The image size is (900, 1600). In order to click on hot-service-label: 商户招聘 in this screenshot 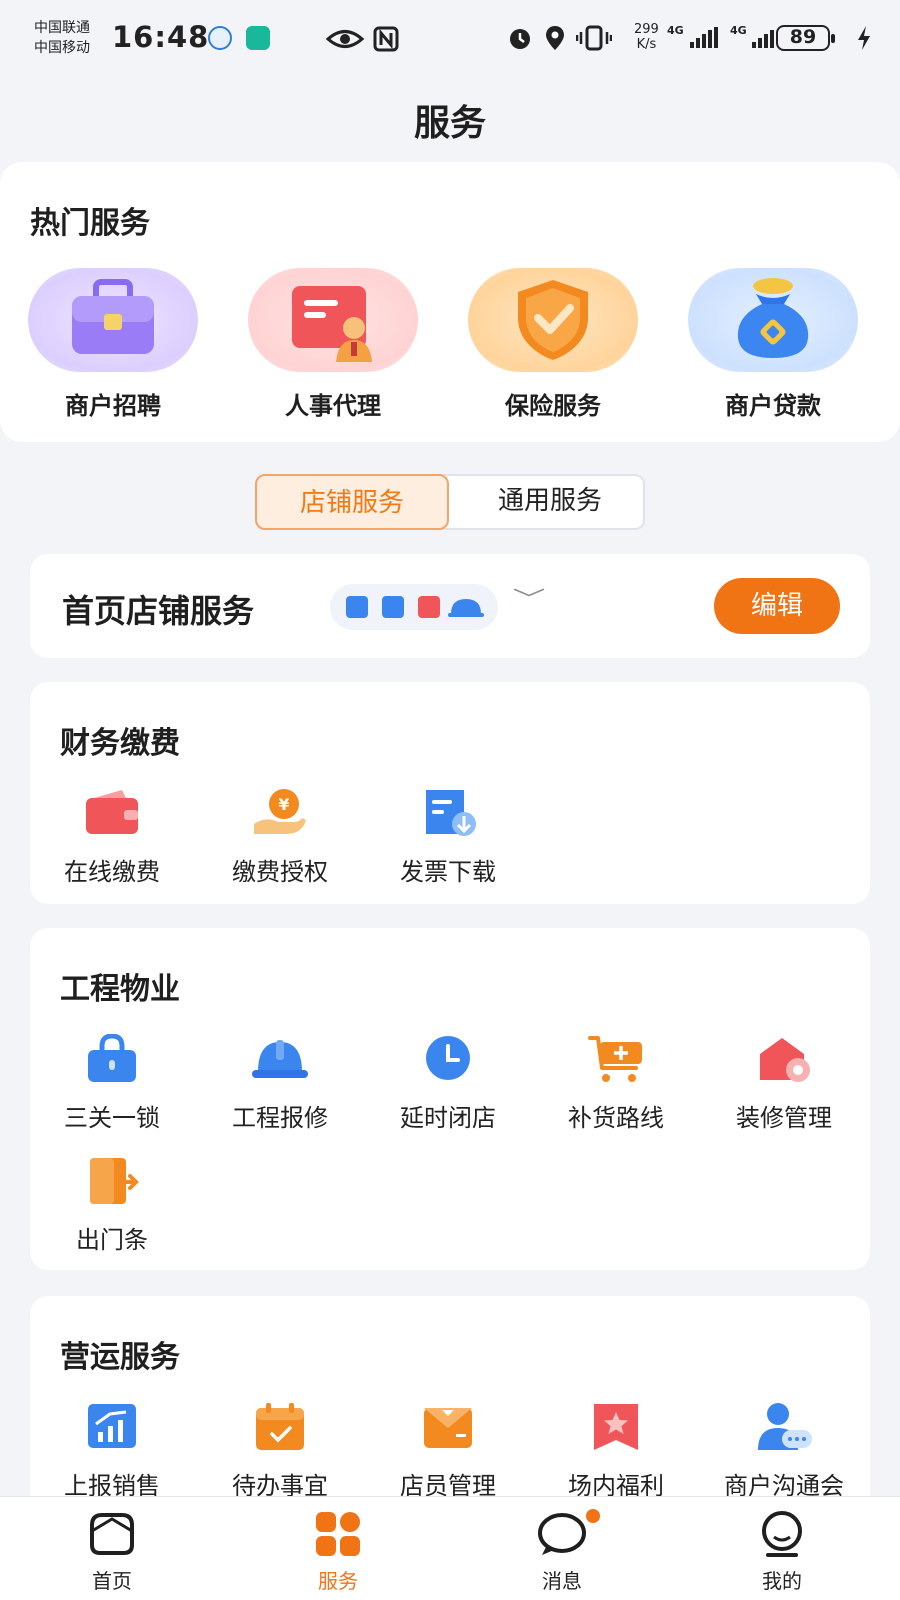, I will do `click(113, 406)`.